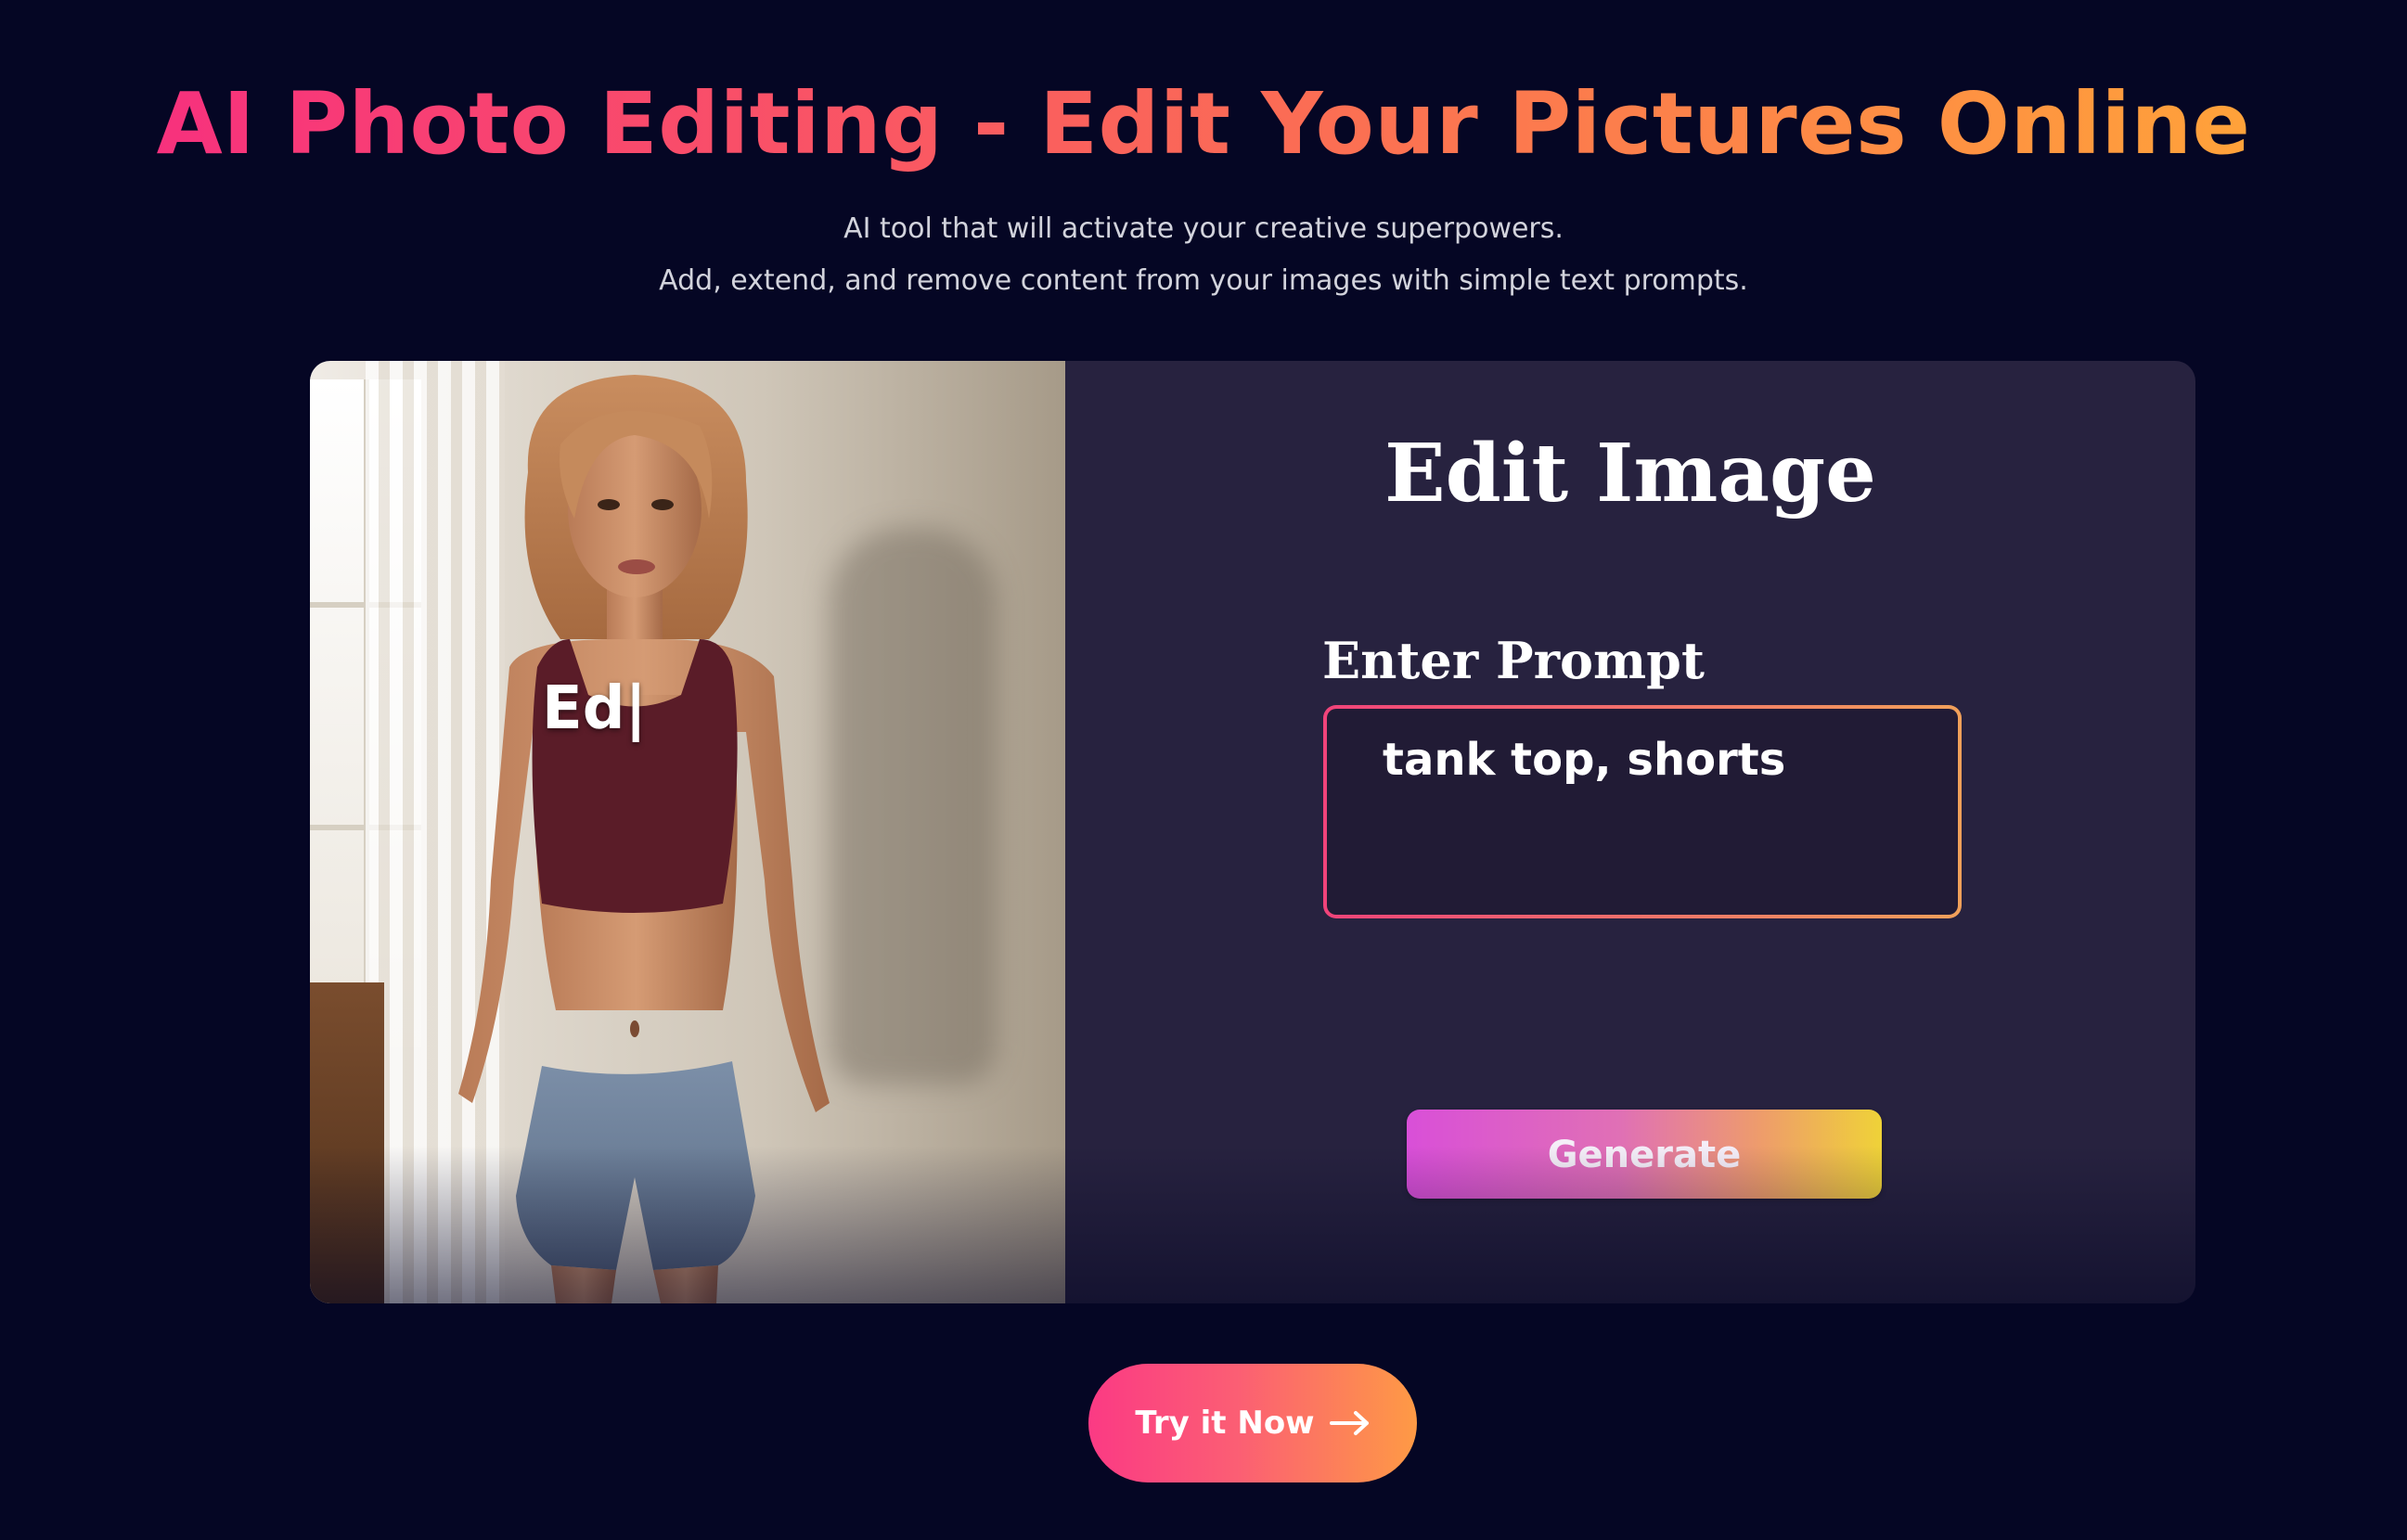 This screenshot has width=2407, height=1540. What do you see at coordinates (644, 839) in the screenshot?
I see `woman-figure` at bounding box center [644, 839].